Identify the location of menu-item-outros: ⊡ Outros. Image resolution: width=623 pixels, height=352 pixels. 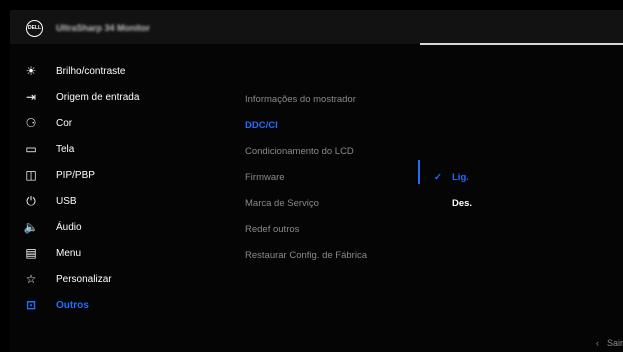
(122, 305).